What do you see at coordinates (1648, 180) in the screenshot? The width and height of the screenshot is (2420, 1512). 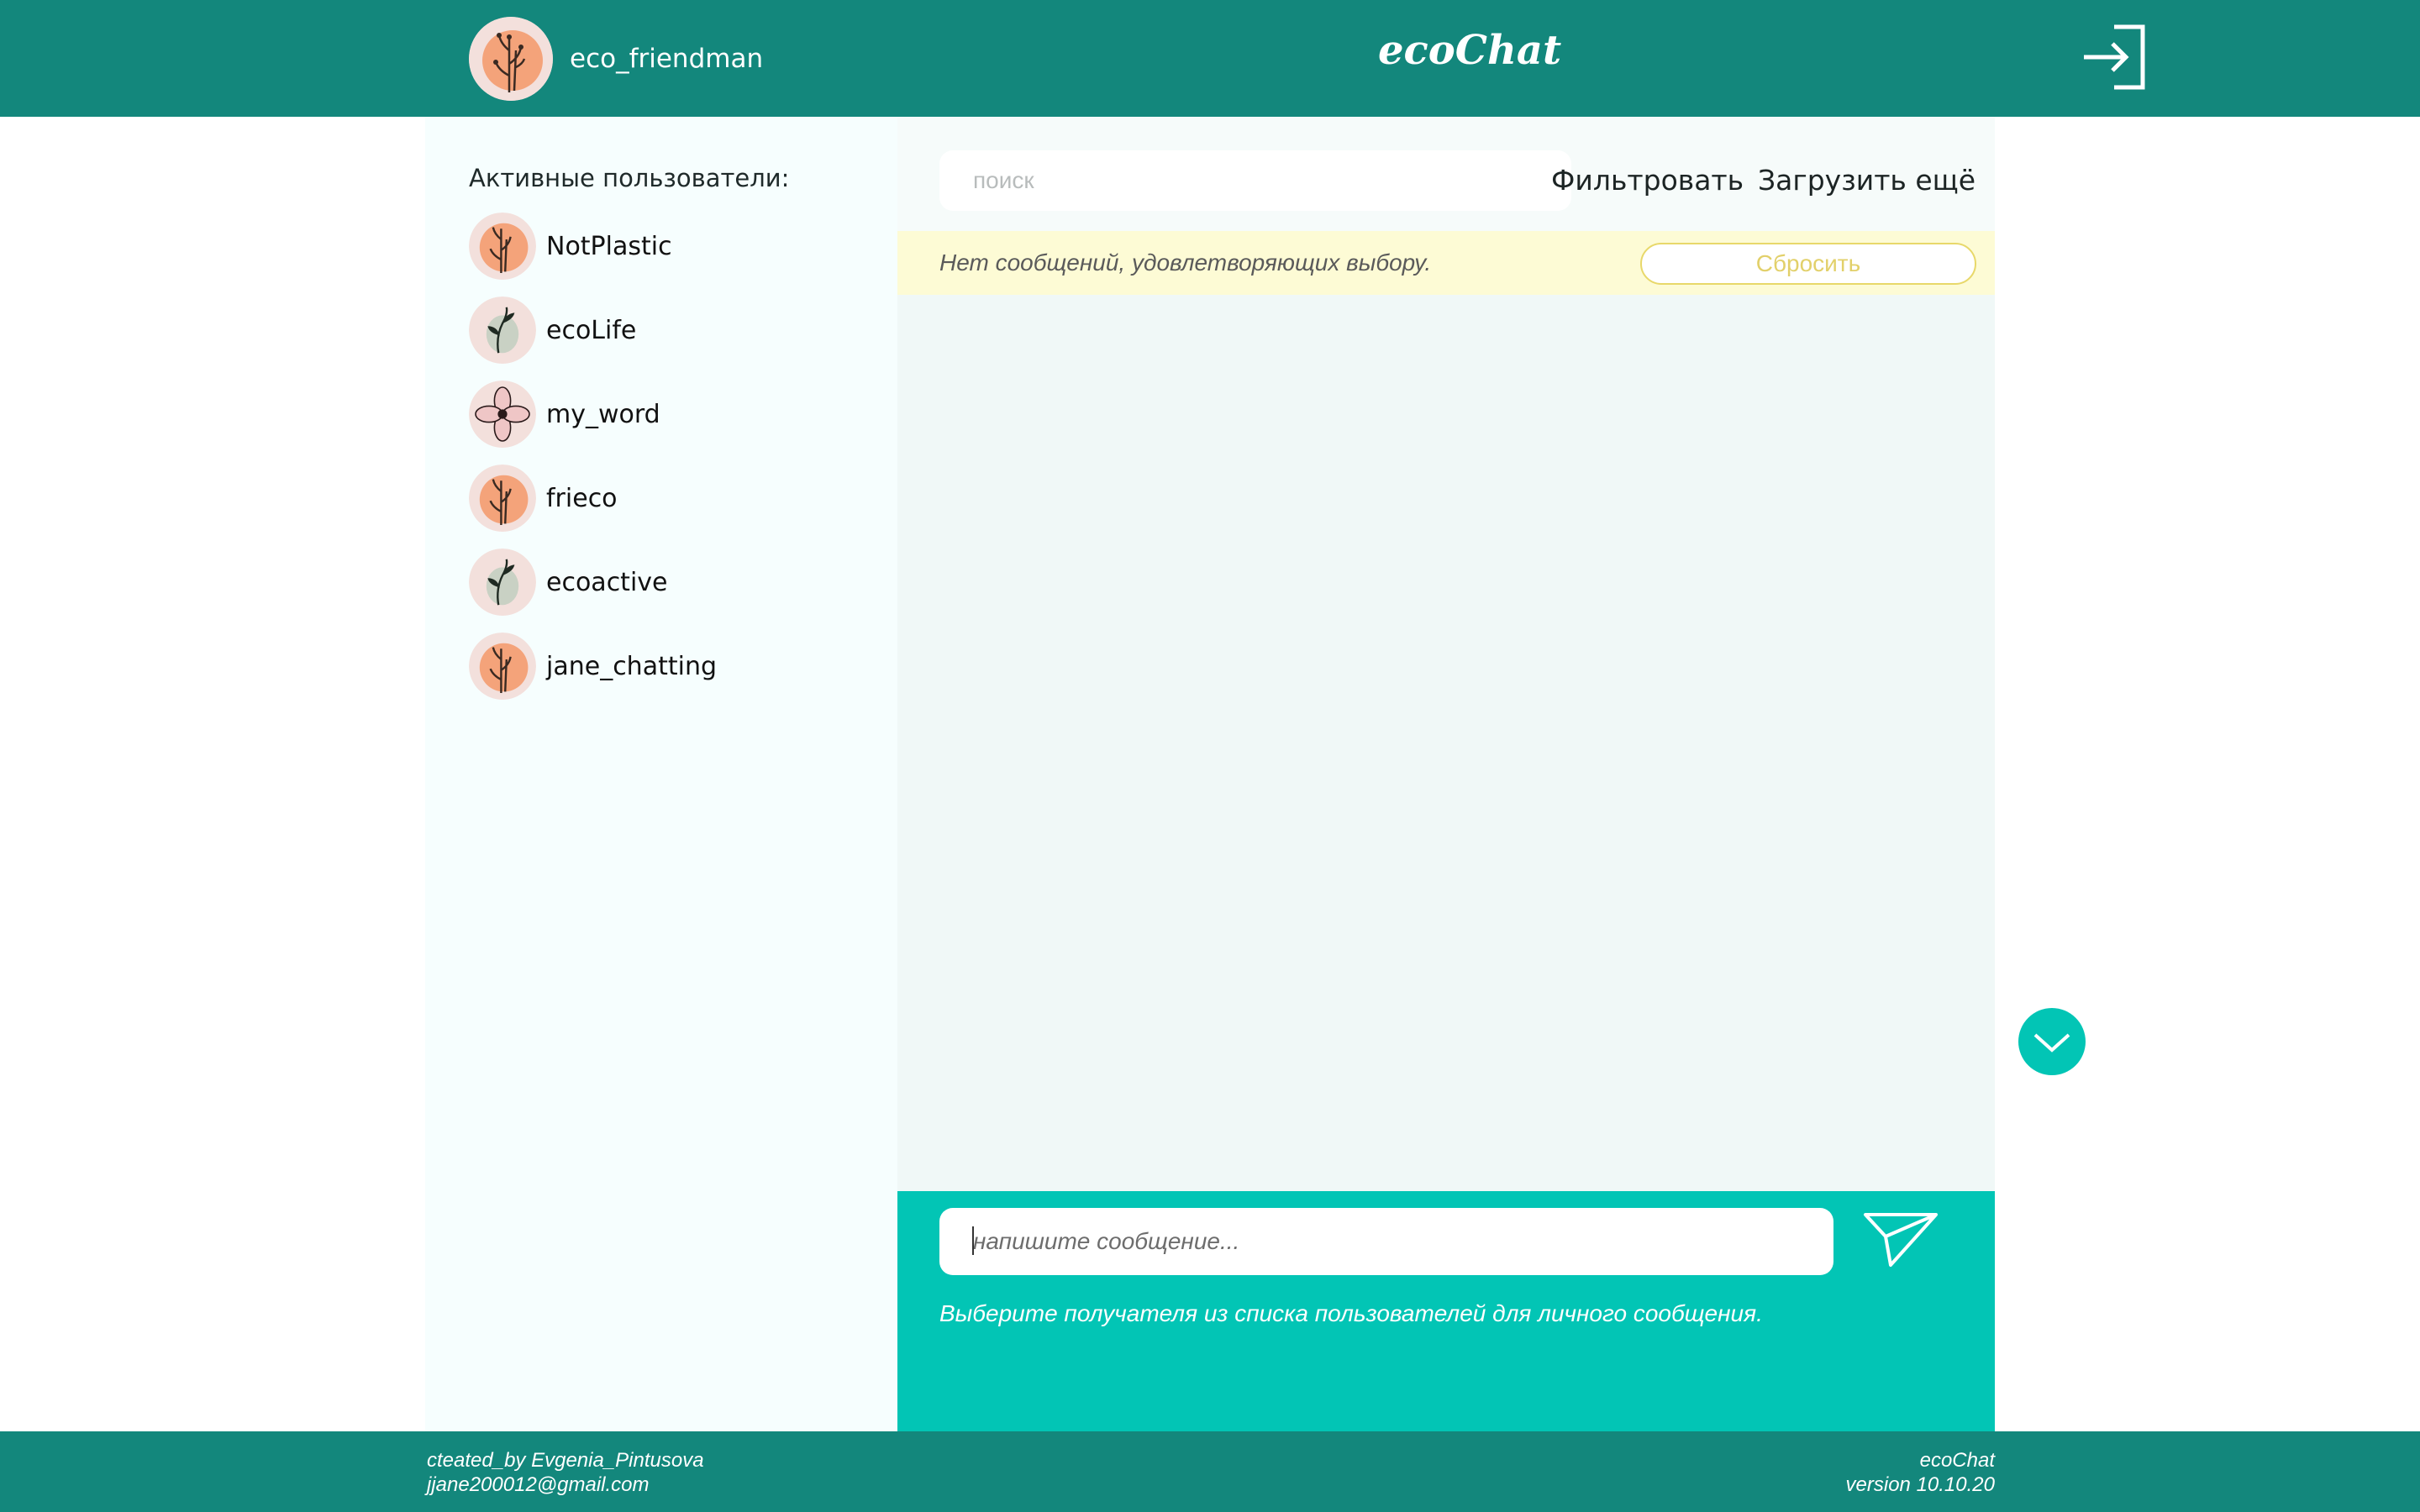 I see `filter-button: Фильтровать` at bounding box center [1648, 180].